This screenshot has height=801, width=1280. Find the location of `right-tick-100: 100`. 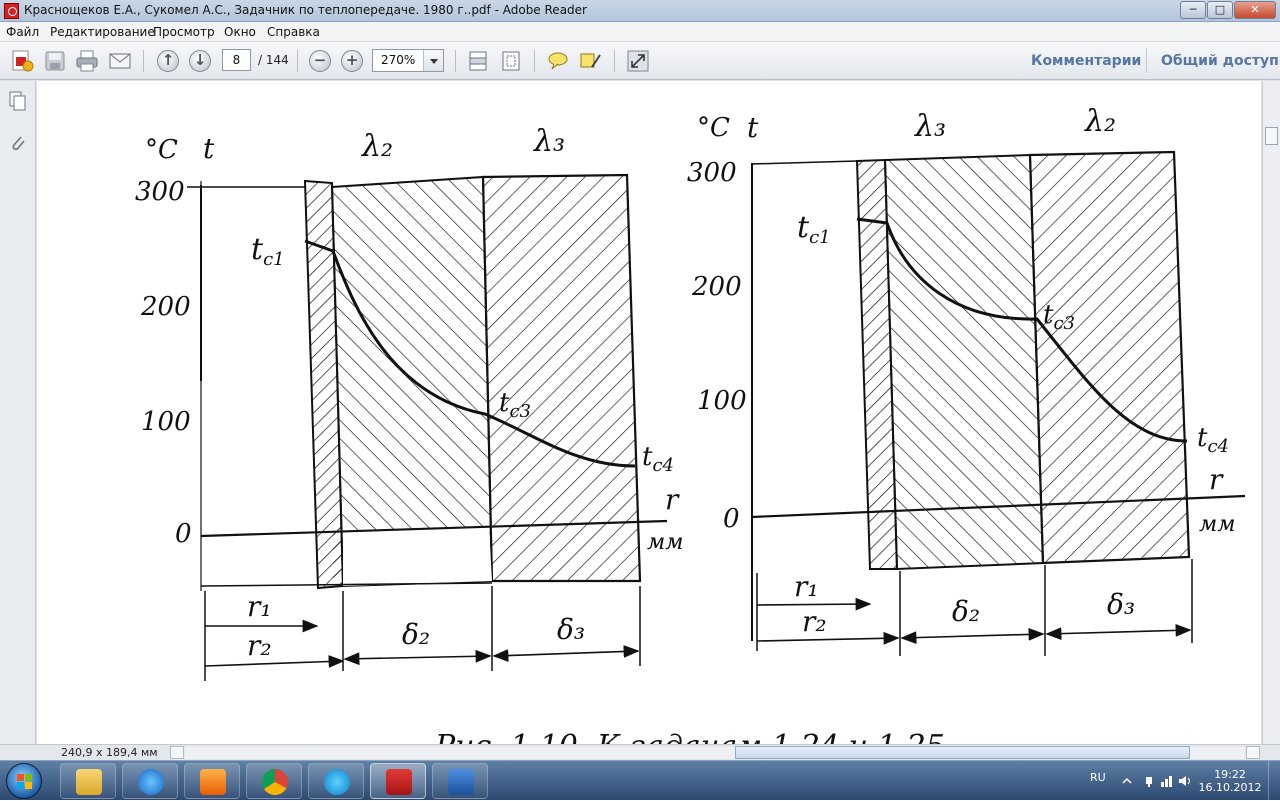

right-tick-100: 100 is located at coordinates (722, 401).